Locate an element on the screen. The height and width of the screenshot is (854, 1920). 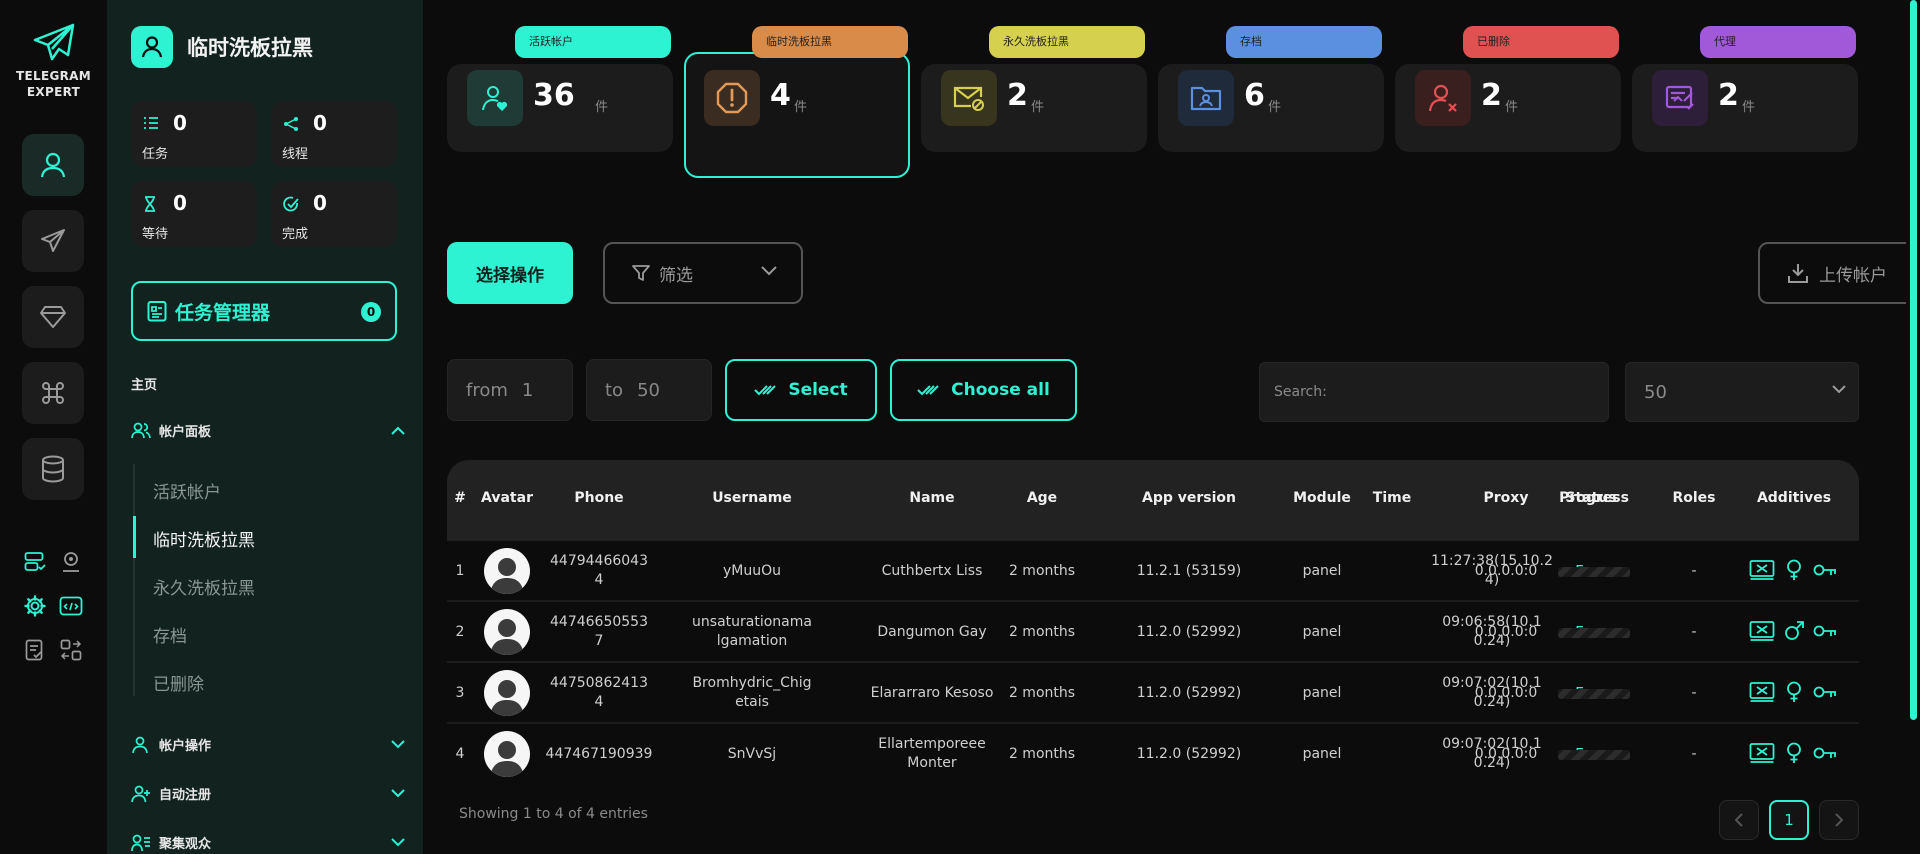
sidebar-item-perm-ban: 永久洗板拉黑 is located at coordinates (204, 586).